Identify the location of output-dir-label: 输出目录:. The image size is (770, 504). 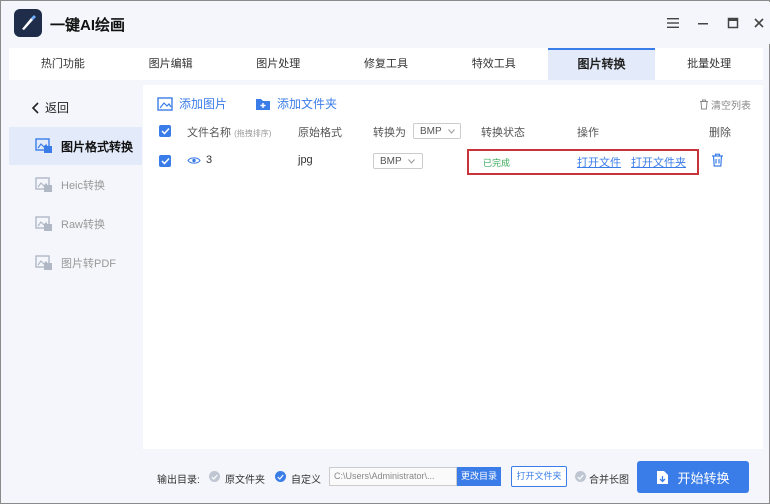
(178, 480).